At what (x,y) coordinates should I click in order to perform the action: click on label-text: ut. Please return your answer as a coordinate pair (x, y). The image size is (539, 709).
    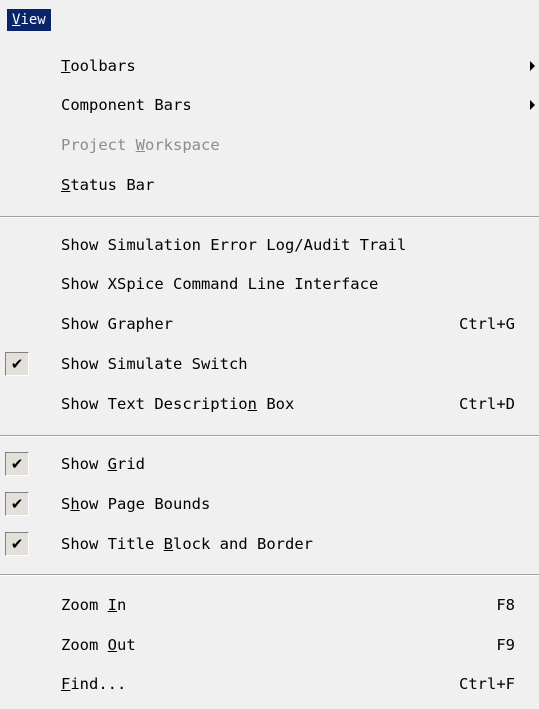
    Looking at the image, I should click on (126, 645).